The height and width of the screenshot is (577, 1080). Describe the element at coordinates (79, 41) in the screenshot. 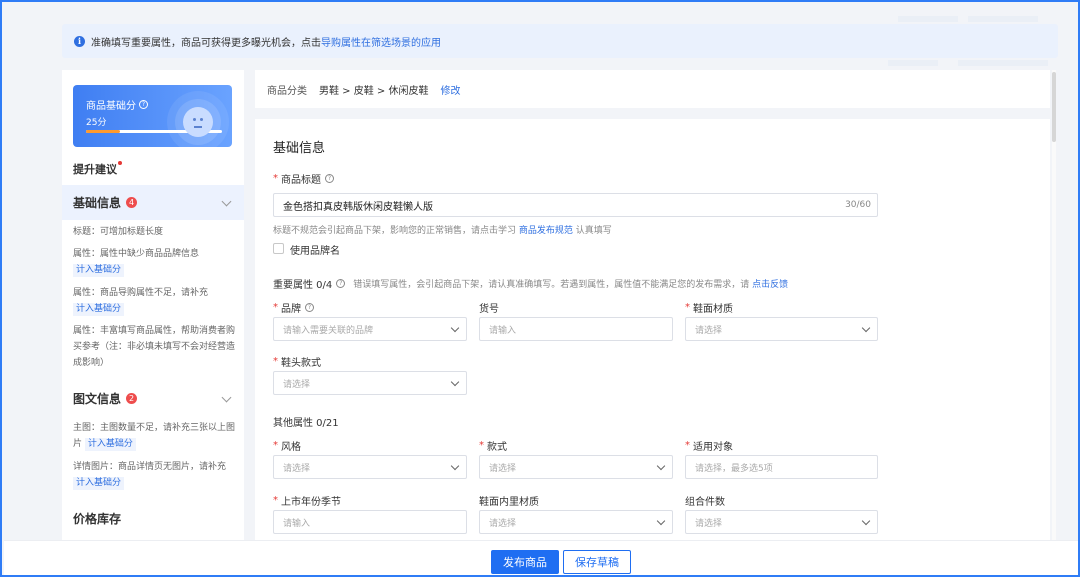

I see `info-icon: i` at that location.